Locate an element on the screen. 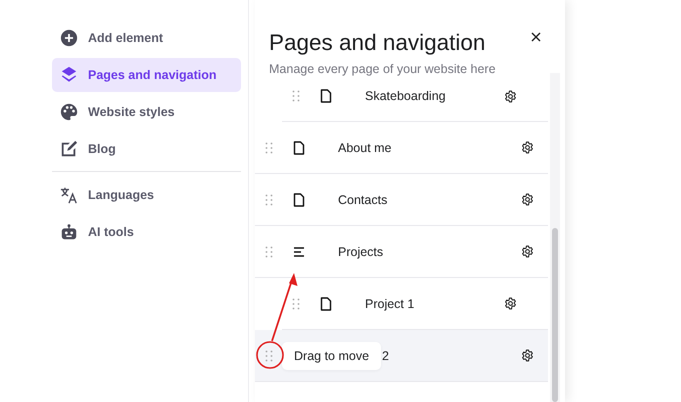 This screenshot has width=681, height=402. page-row: Drag to move 2 is located at coordinates (401, 356).